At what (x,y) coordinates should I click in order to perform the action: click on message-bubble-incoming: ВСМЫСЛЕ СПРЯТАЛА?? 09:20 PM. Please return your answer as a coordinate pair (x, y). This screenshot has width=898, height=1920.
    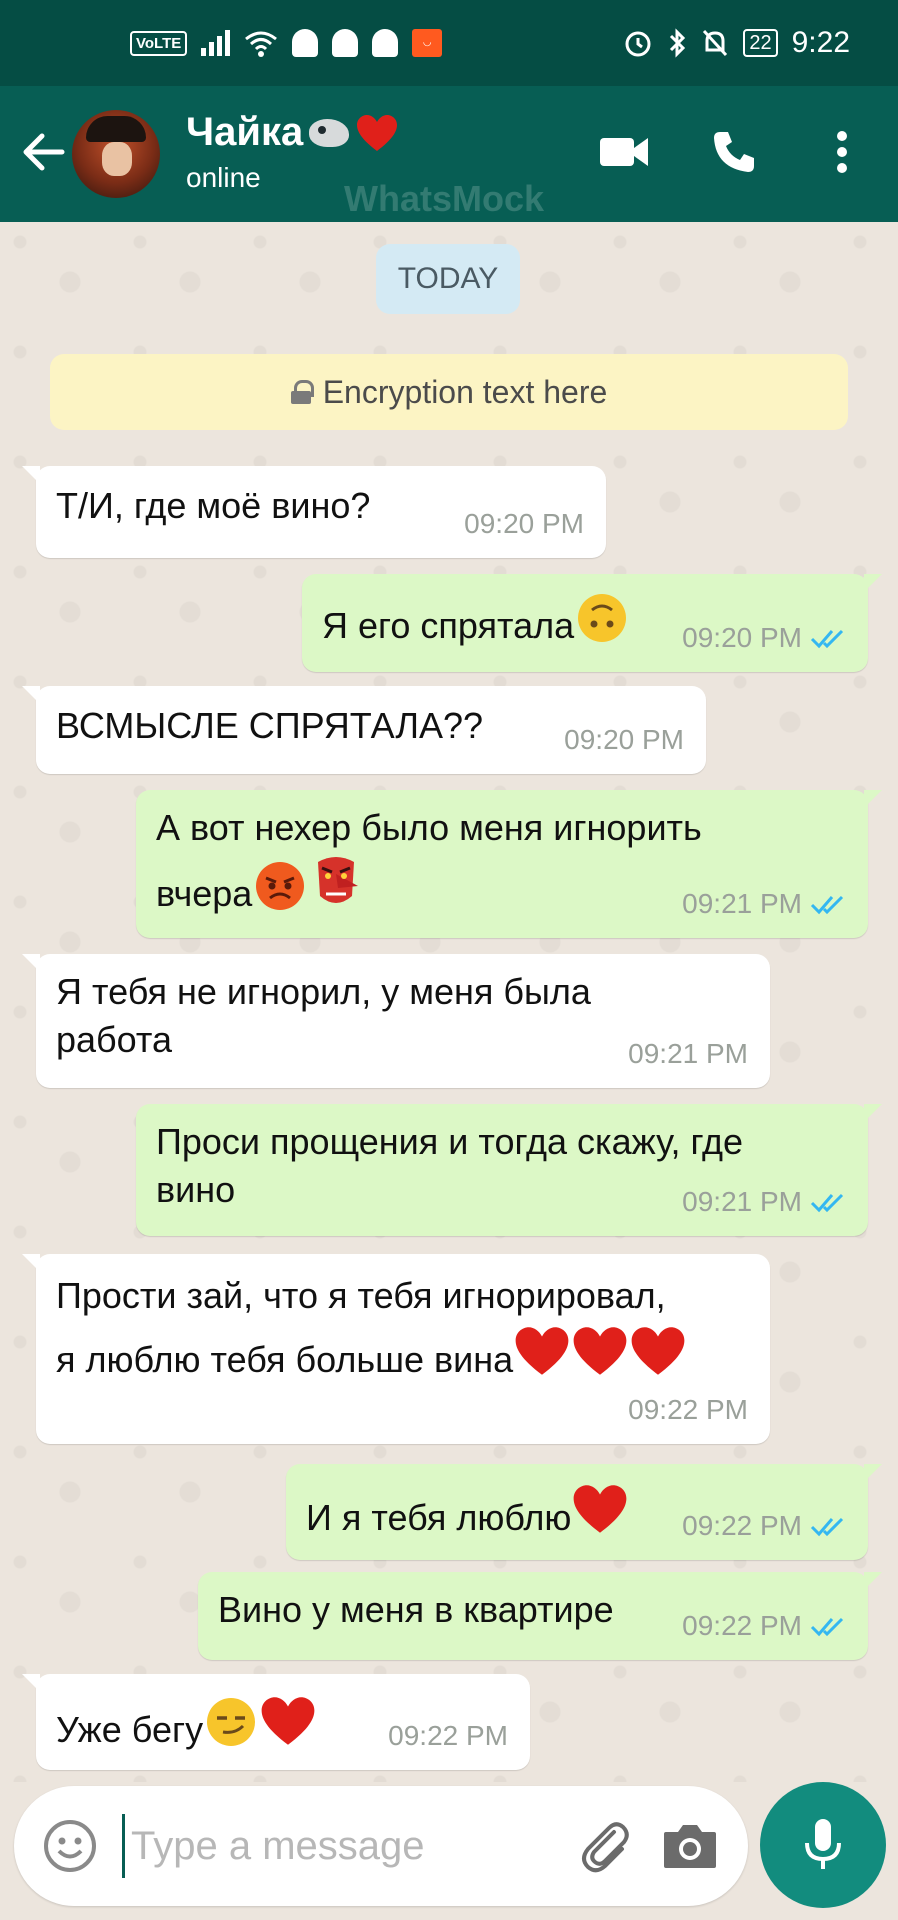
    Looking at the image, I should click on (364, 730).